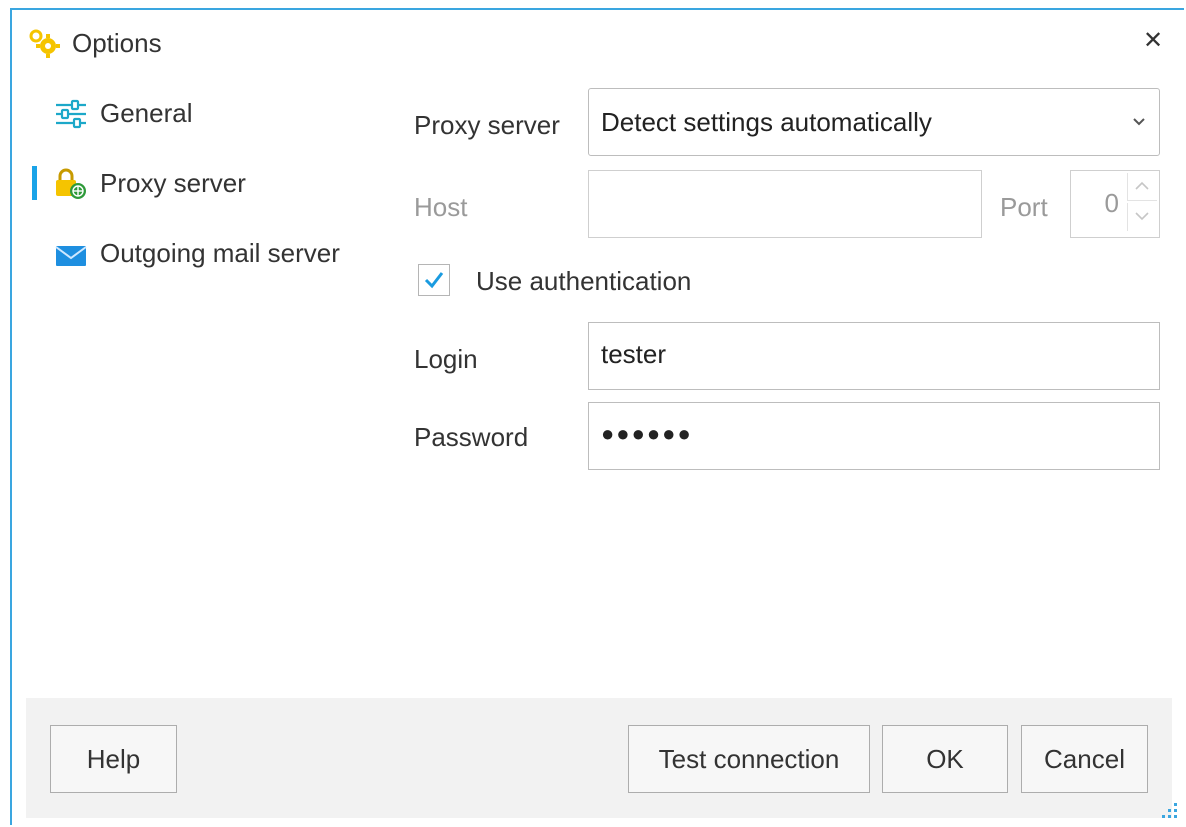  What do you see at coordinates (749, 759) in the screenshot?
I see `test-connection-button: Test connection` at bounding box center [749, 759].